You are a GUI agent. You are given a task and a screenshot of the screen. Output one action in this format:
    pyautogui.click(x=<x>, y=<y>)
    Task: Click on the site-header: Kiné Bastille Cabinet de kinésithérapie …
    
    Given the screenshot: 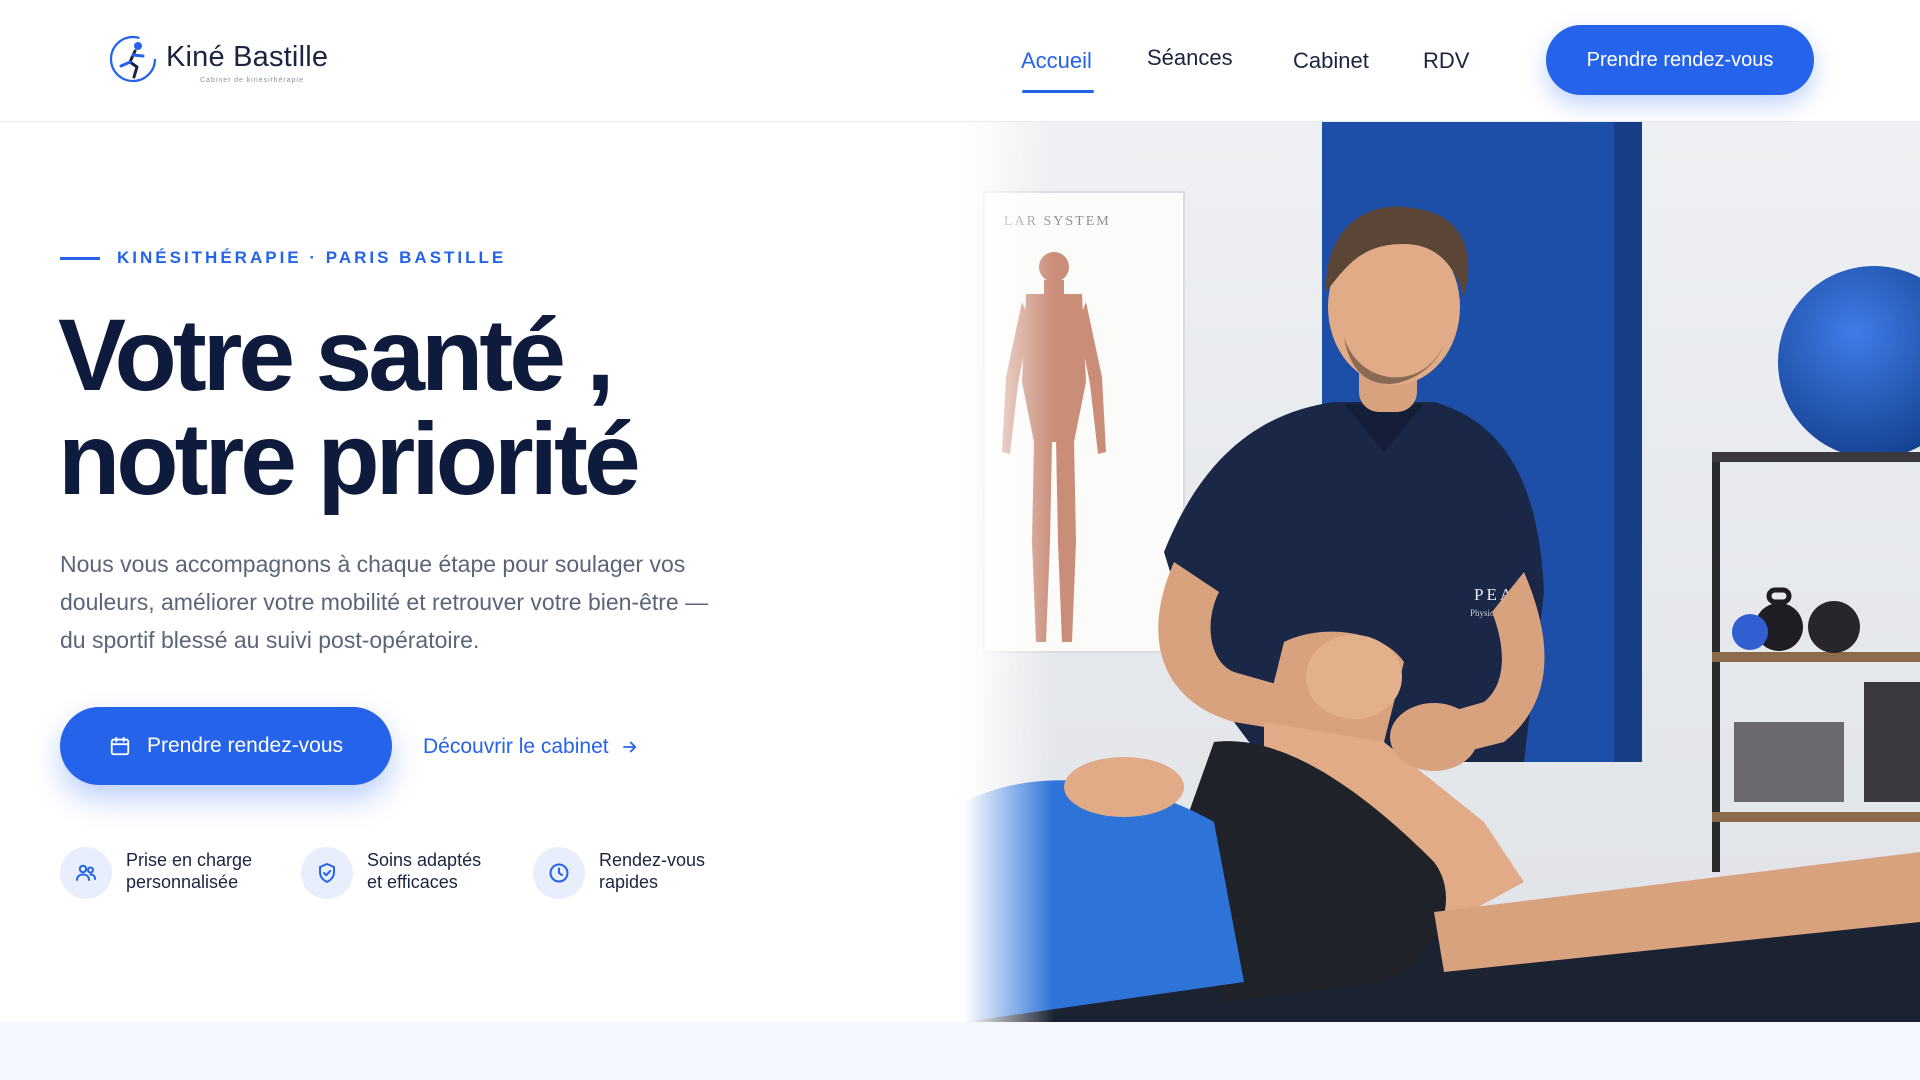 What is the action you would take?
    pyautogui.click(x=960, y=61)
    